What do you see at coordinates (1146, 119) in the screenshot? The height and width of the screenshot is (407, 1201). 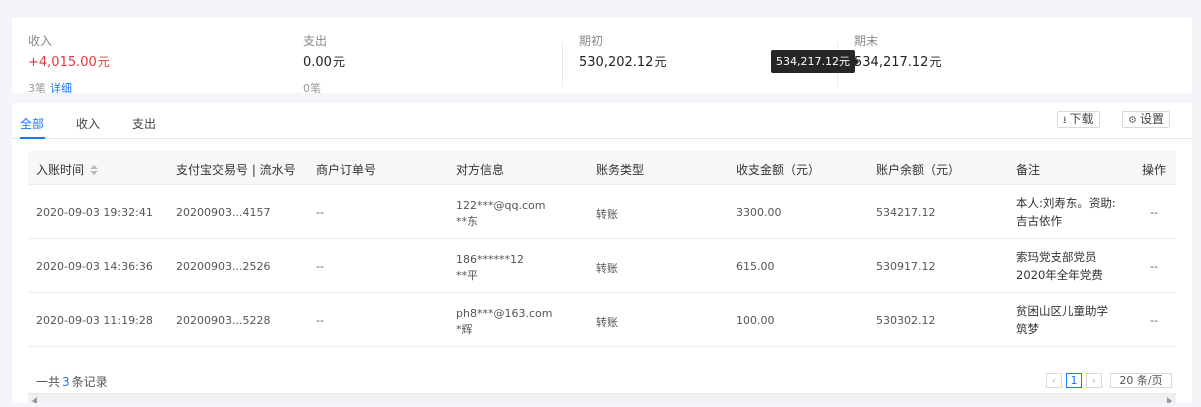 I see `settings-button: ⚙ 设置` at bounding box center [1146, 119].